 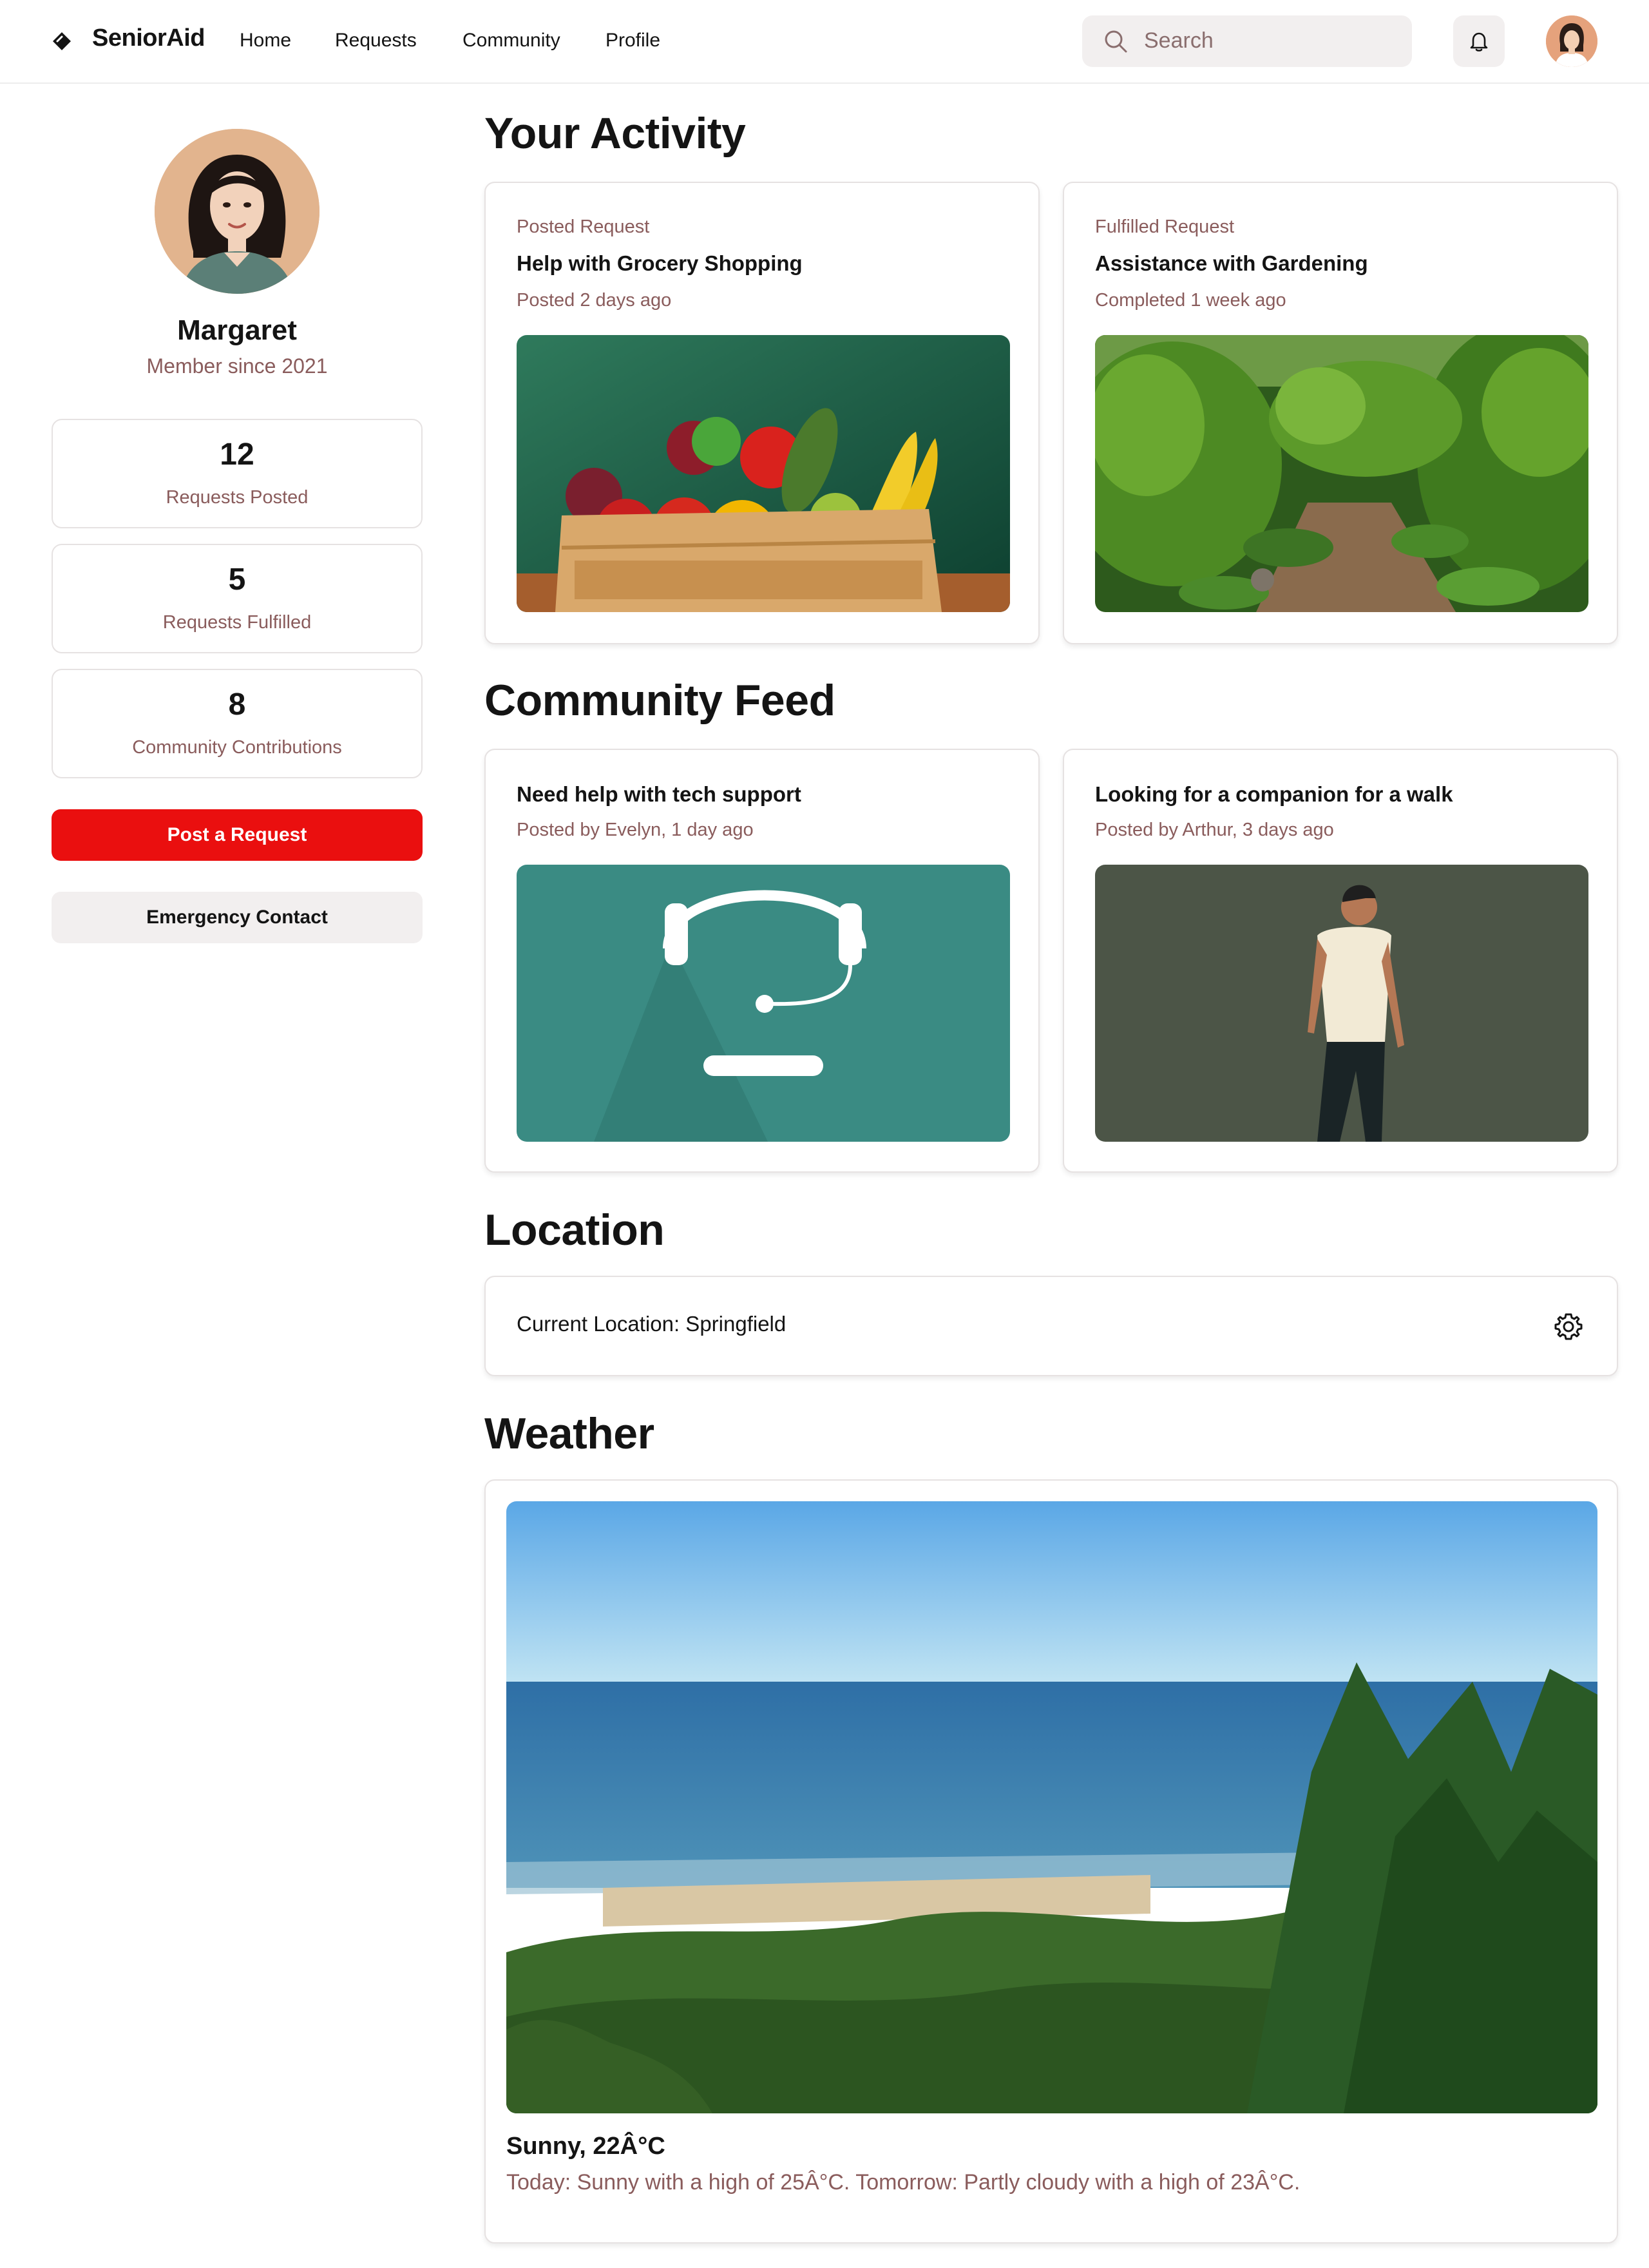 What do you see at coordinates (659, 794) in the screenshot?
I see `card-title: Need help with tech support` at bounding box center [659, 794].